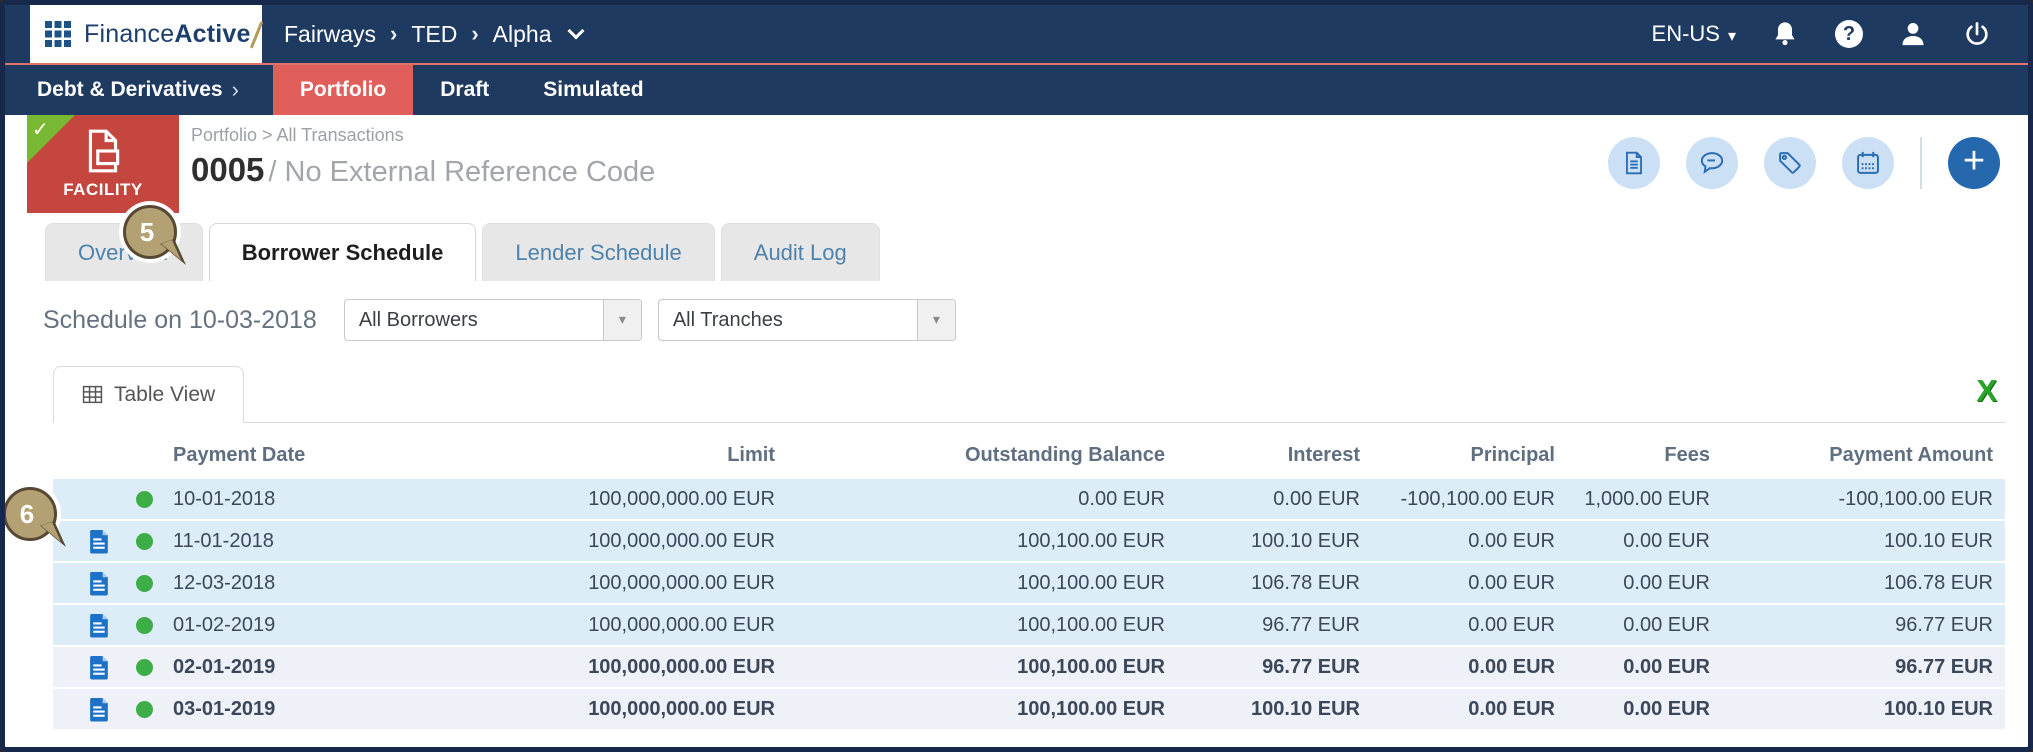 The width and height of the screenshot is (2033, 752). I want to click on logout-power-icon, so click(1977, 34).